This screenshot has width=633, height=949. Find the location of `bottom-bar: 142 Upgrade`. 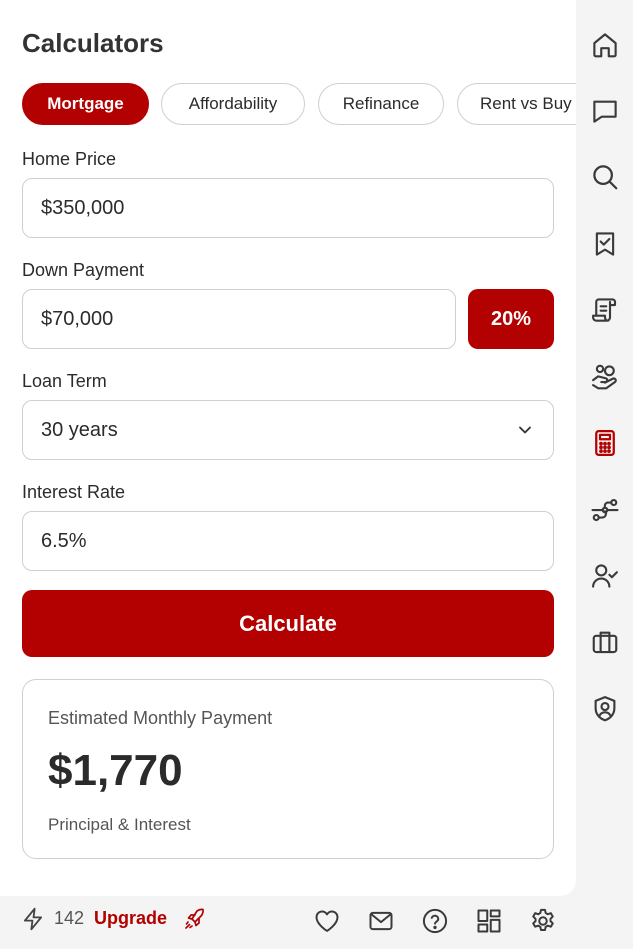

bottom-bar: 142 Upgrade is located at coordinates (316, 922).